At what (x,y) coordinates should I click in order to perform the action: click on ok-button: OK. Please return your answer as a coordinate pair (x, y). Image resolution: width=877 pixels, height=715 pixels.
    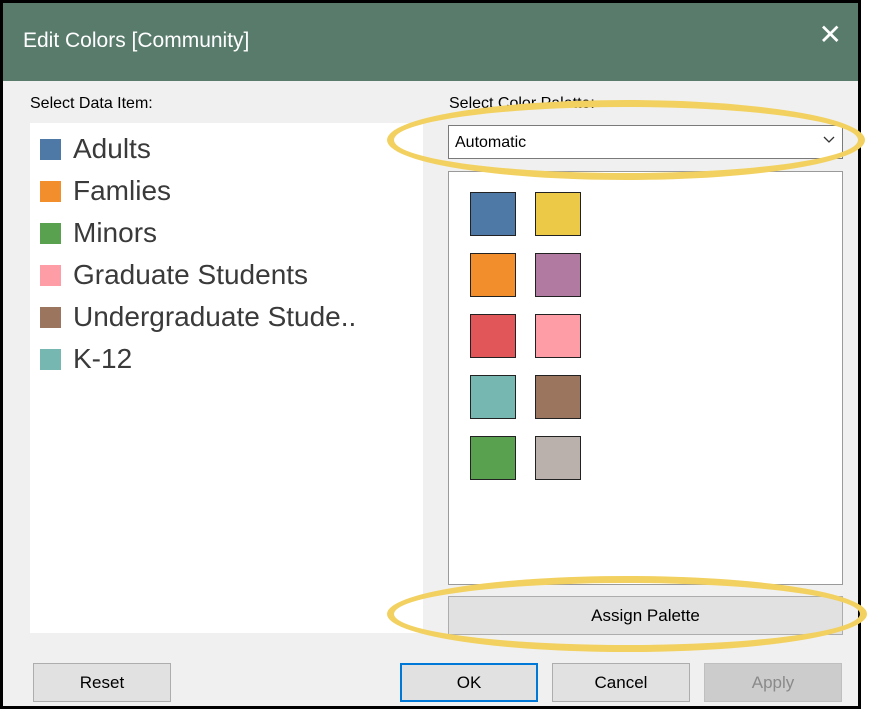
    Looking at the image, I should click on (469, 682).